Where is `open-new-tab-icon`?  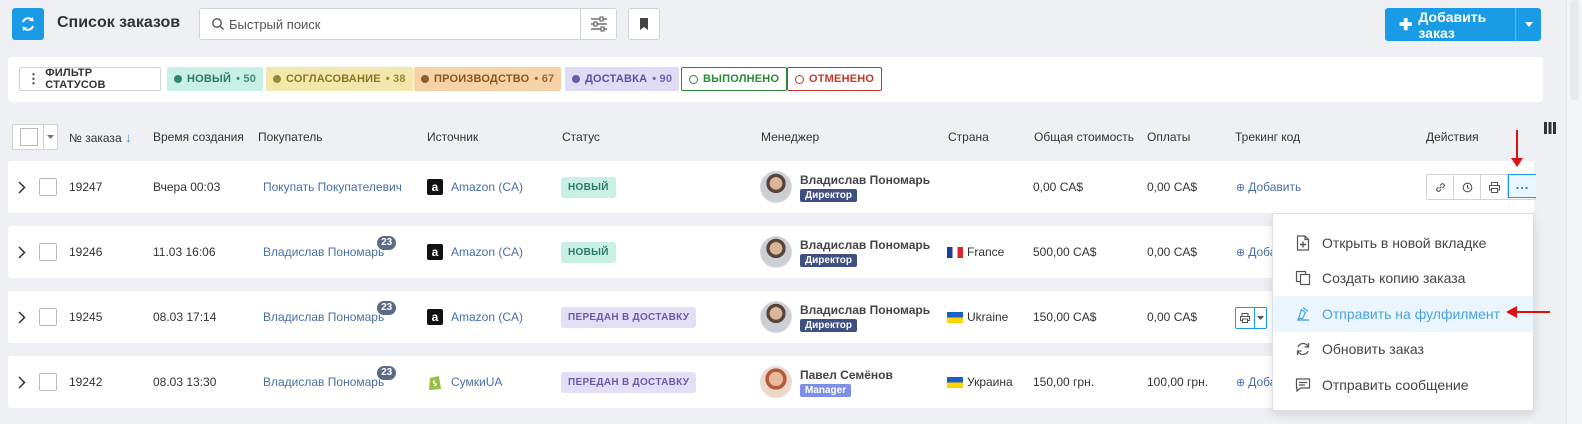
open-new-tab-icon is located at coordinates (1303, 243).